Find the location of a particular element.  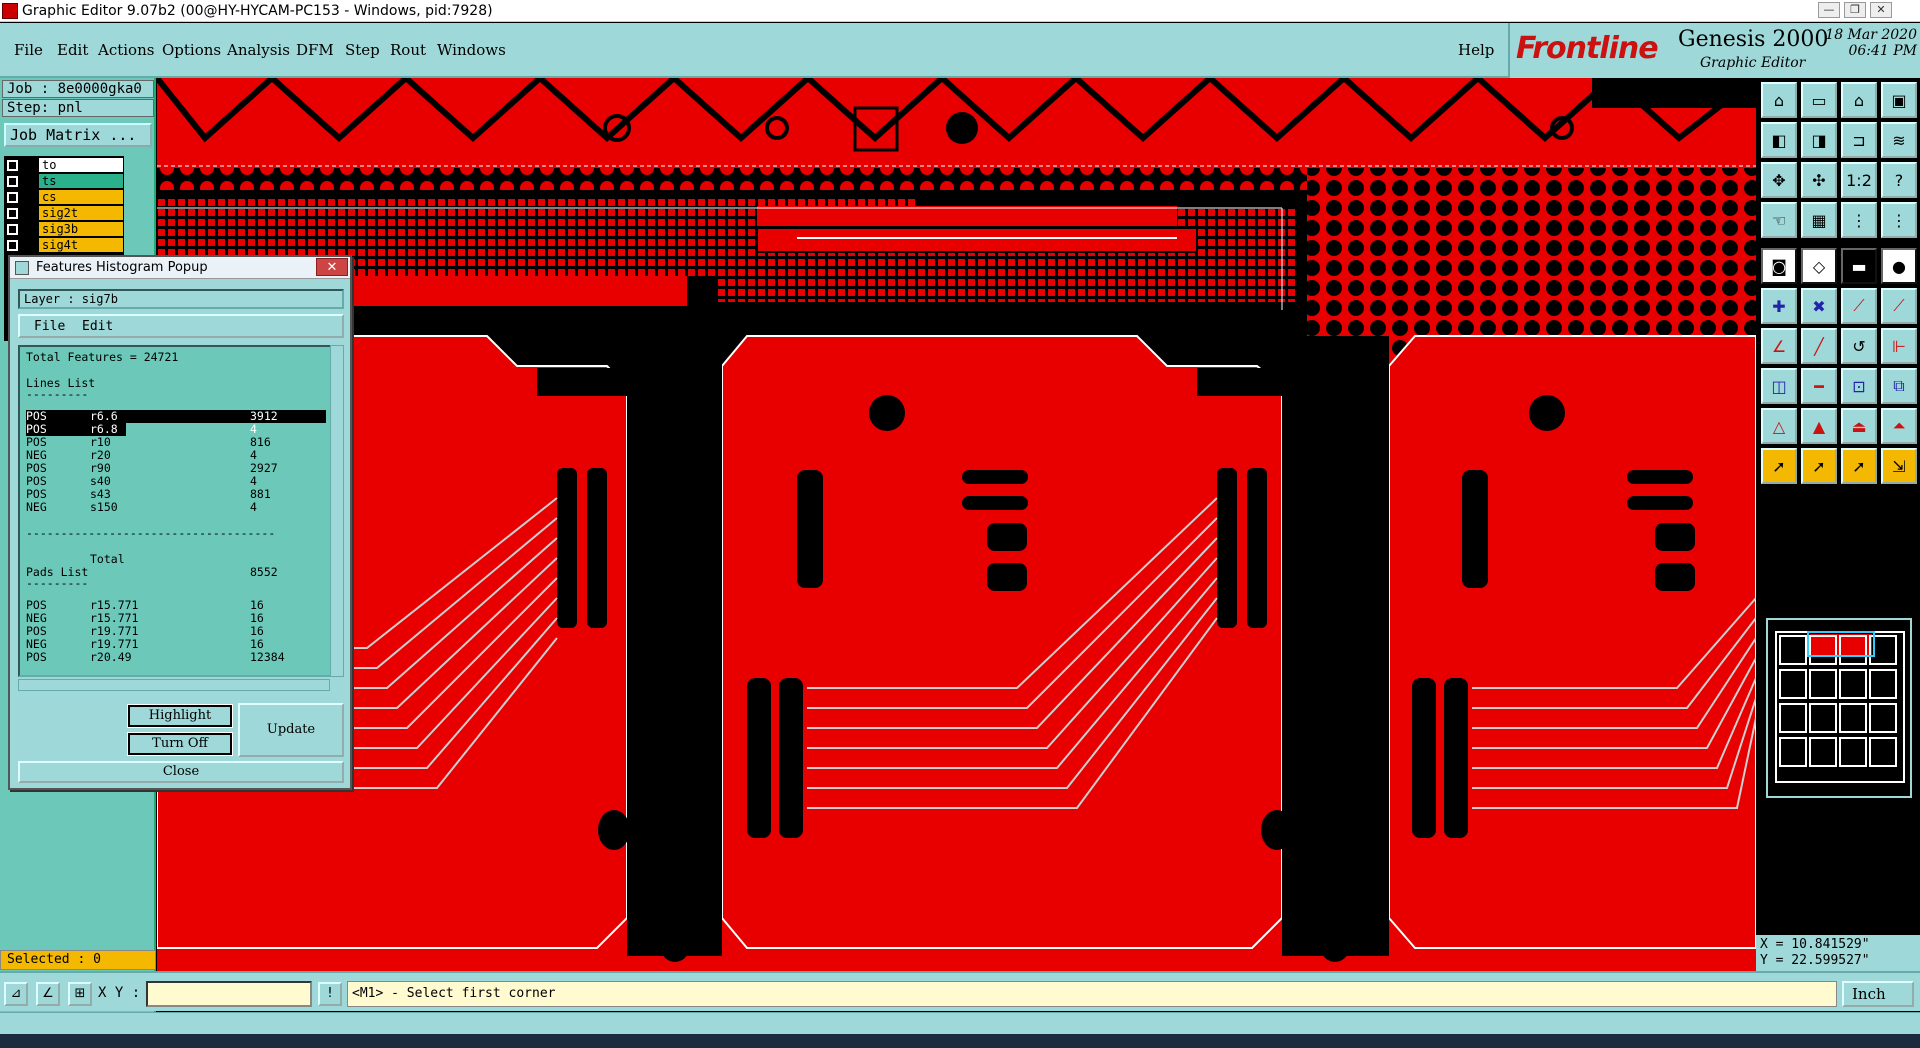

save-icon: ▭ is located at coordinates (1819, 100).